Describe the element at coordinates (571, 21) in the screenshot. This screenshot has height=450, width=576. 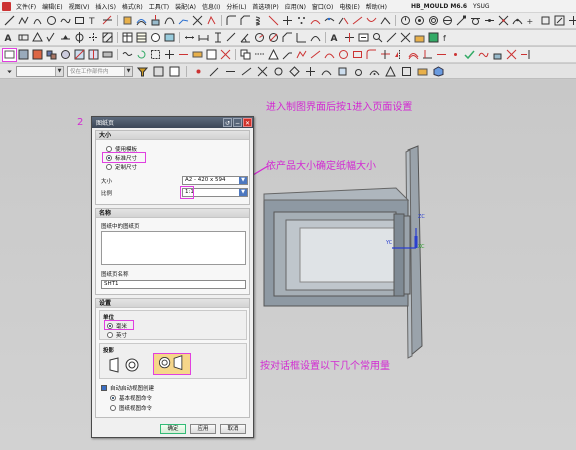
I see `fit-icon` at that location.